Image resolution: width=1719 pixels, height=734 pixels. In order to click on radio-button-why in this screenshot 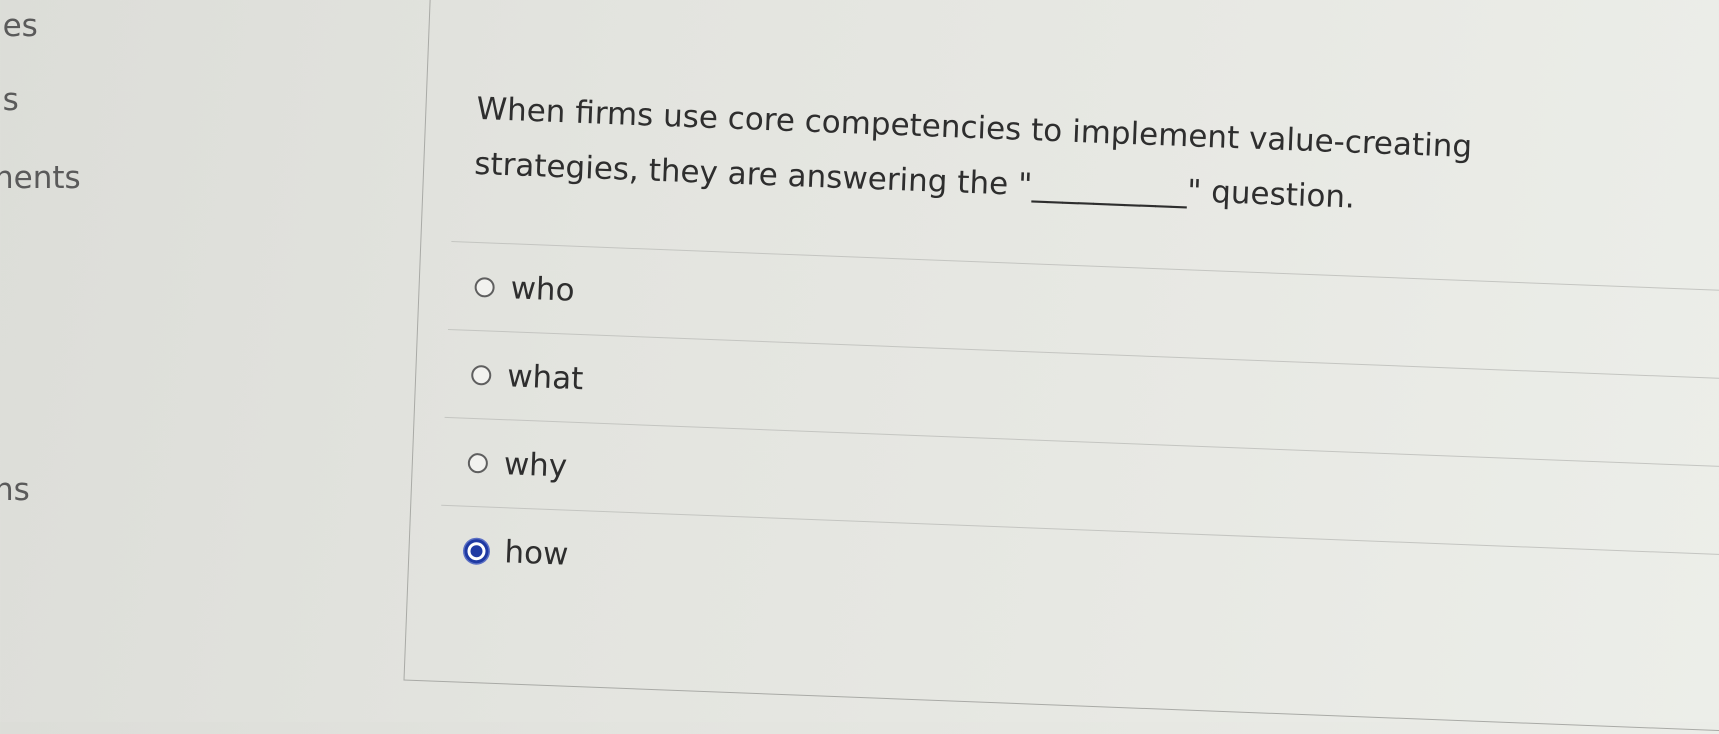, I will do `click(478, 463)`.